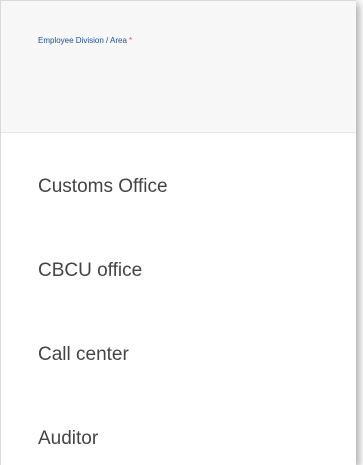 Image resolution: width=363 pixels, height=465 pixels. I want to click on required-mark: *, so click(130, 40).